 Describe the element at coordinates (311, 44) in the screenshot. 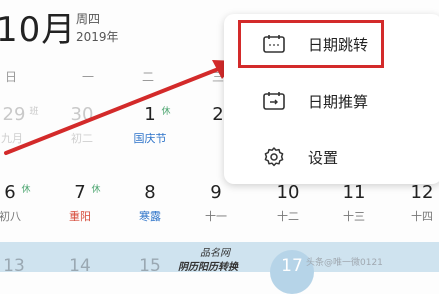

I see `highlight-box` at that location.